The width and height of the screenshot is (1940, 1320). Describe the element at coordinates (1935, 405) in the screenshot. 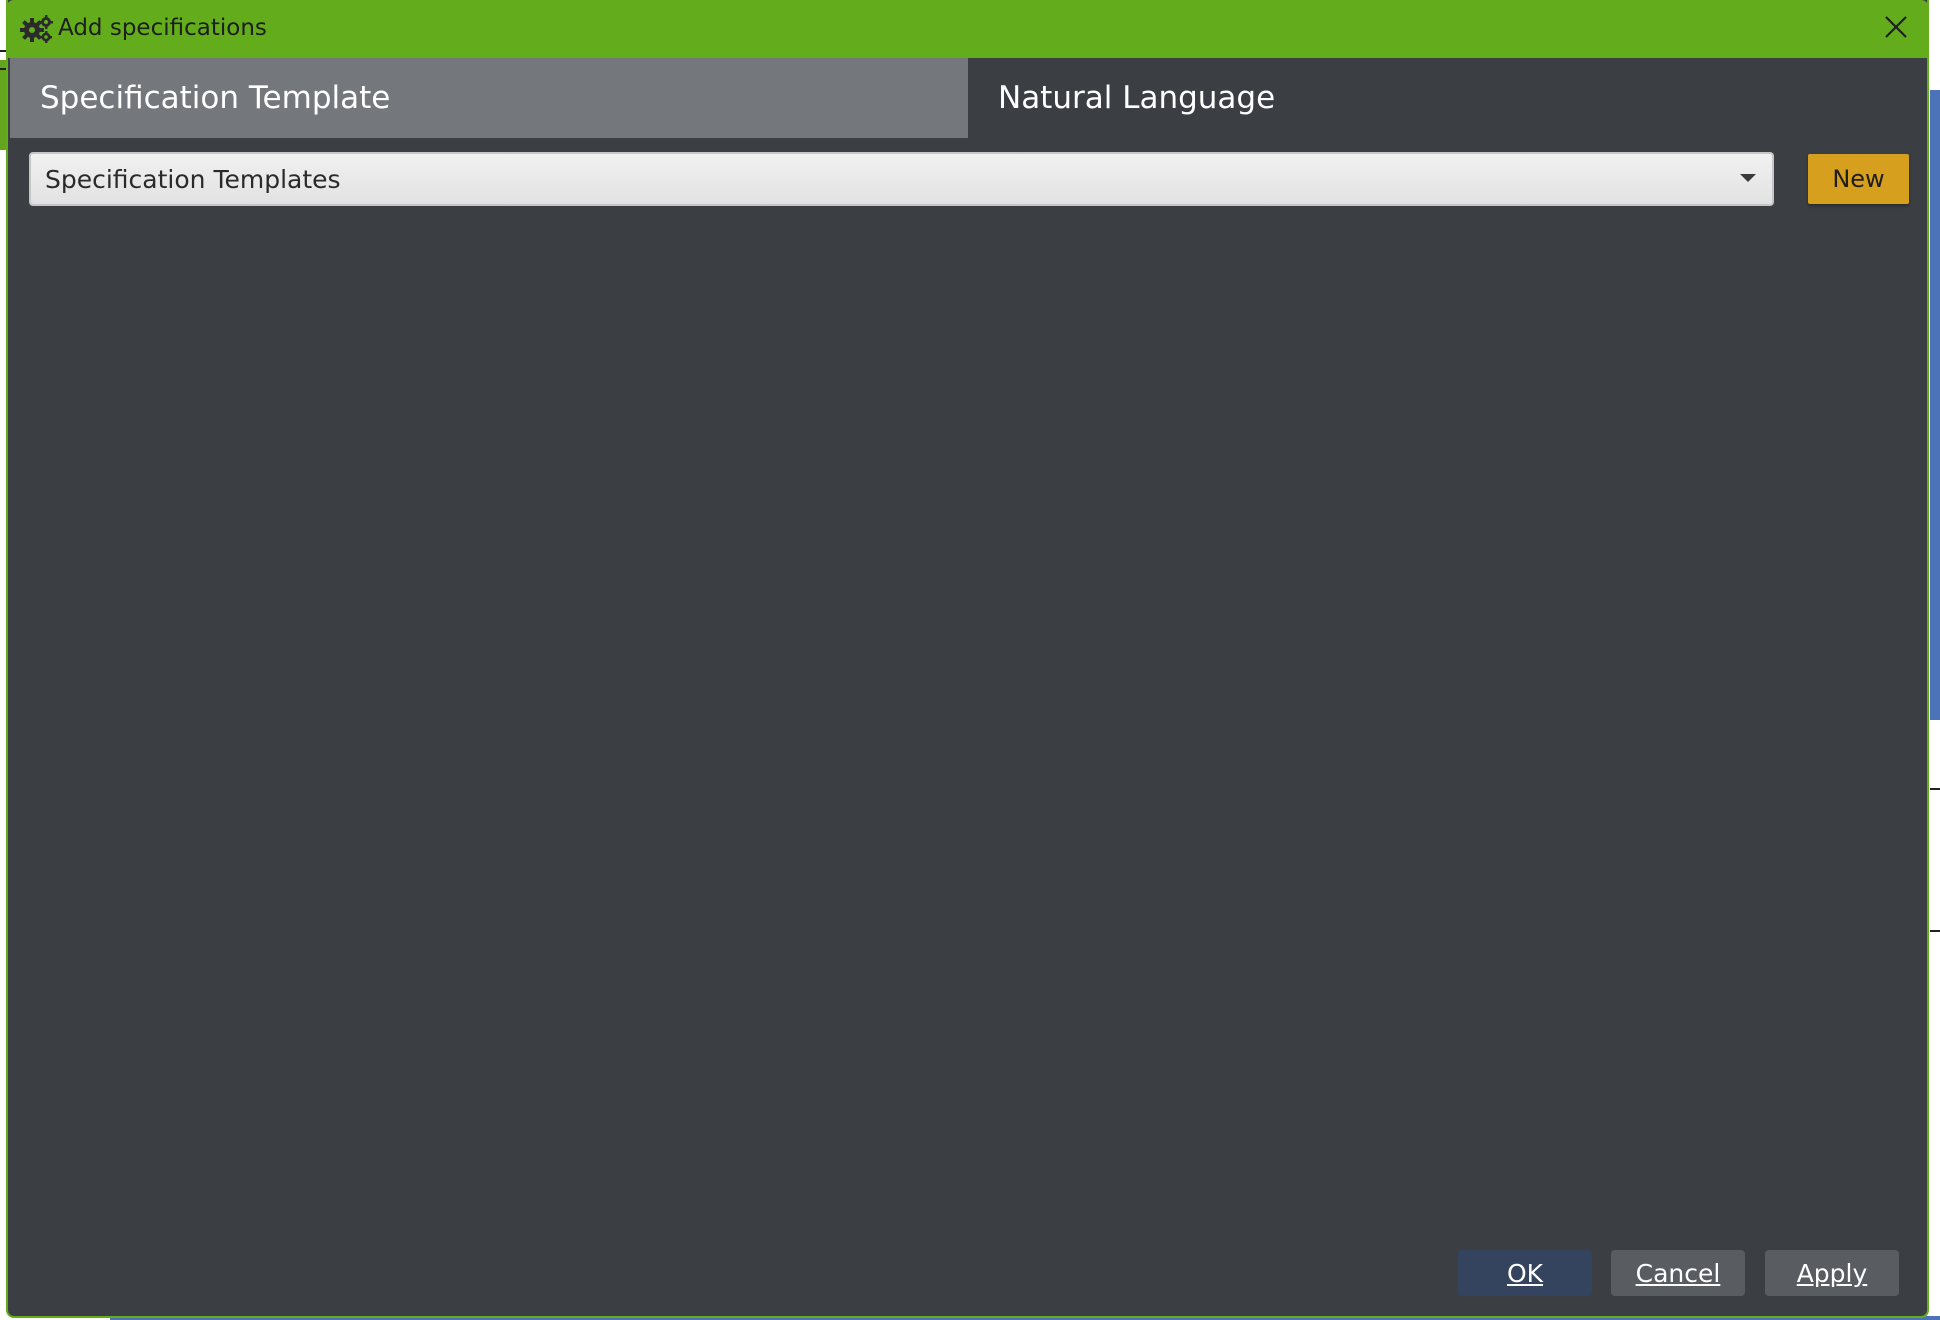

I see `background-app-panel` at that location.